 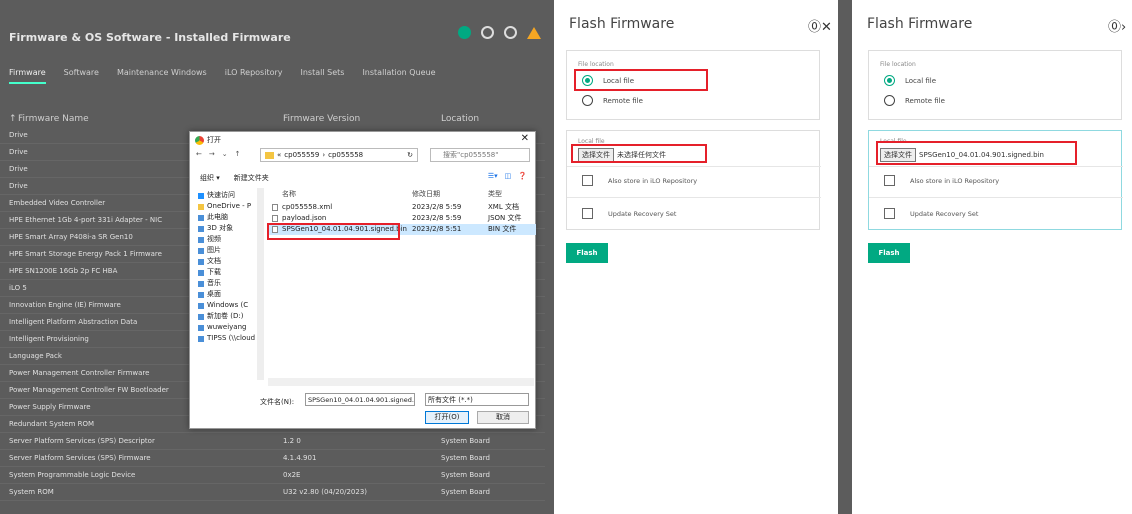 What do you see at coordinates (325, 492) in the screenshot?
I see `cell-version: U32 v2.80 (04/20/2023)` at bounding box center [325, 492].